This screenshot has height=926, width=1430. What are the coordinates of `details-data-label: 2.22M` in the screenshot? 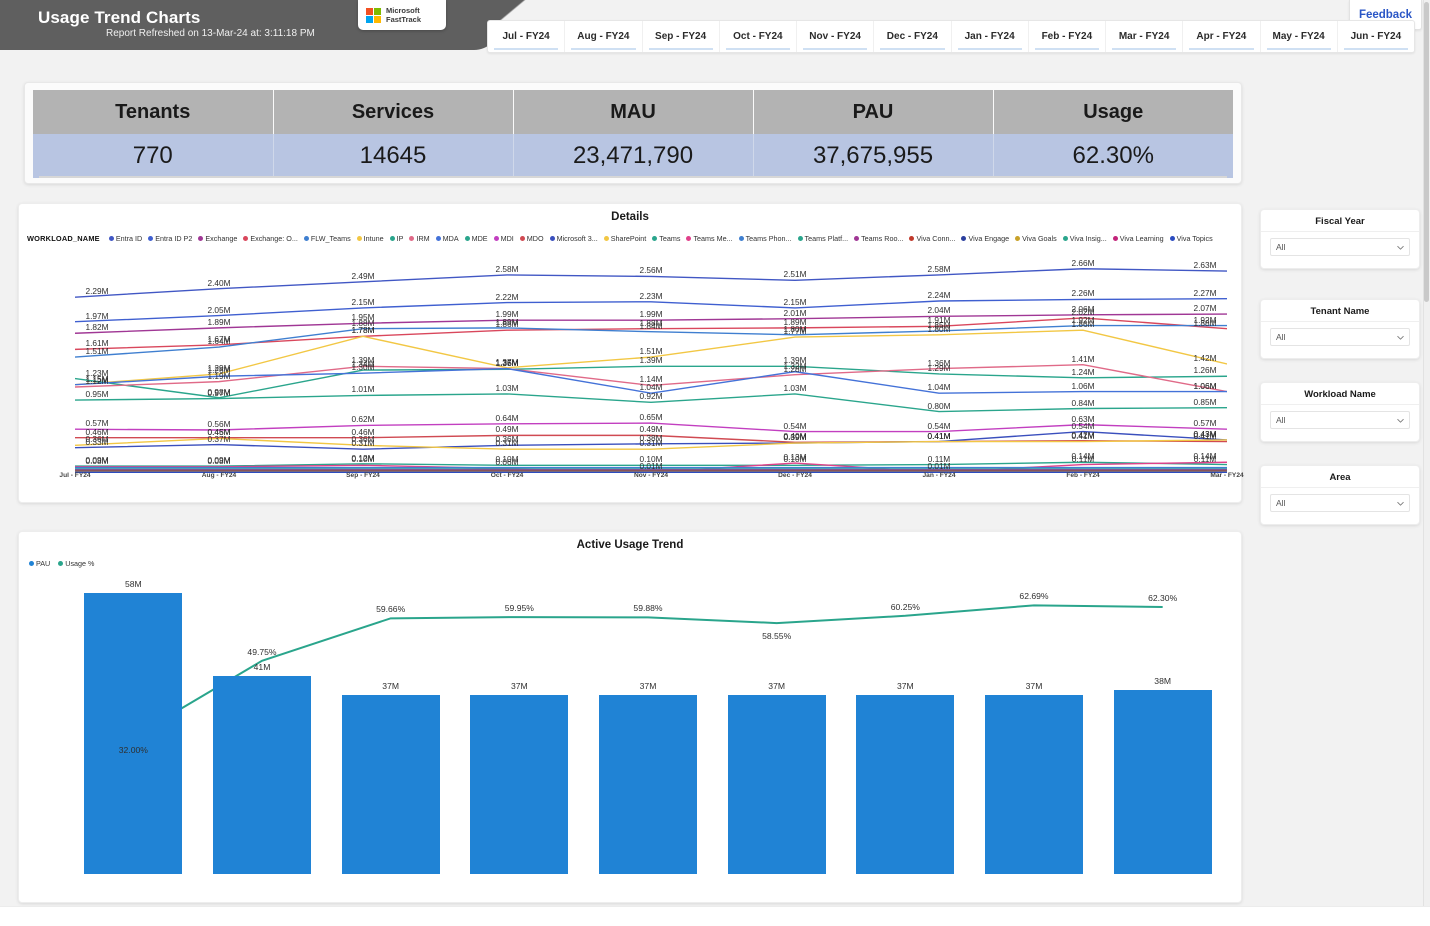 It's located at (507, 296).